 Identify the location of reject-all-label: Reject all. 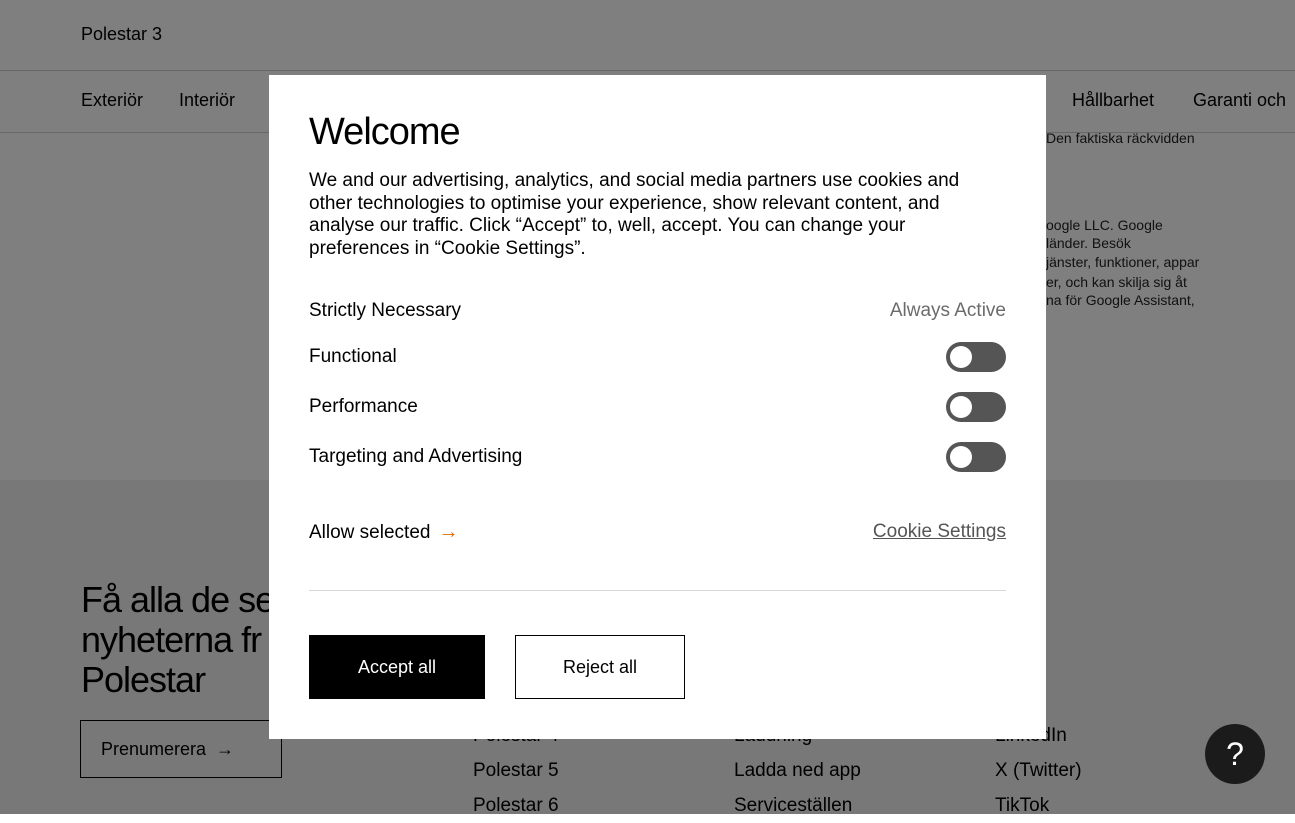
(600, 666).